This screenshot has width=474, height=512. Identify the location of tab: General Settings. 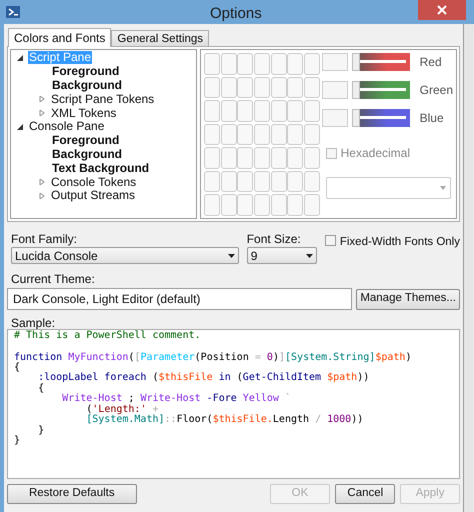
(160, 38).